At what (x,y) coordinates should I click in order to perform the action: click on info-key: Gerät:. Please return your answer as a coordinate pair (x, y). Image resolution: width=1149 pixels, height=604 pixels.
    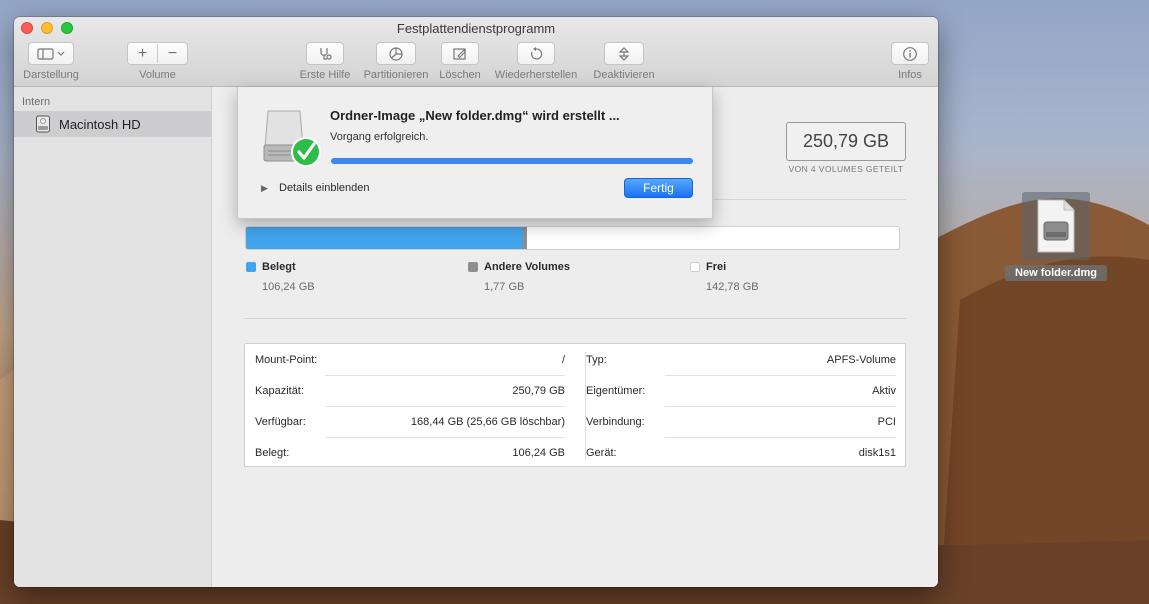
    Looking at the image, I should click on (601, 453).